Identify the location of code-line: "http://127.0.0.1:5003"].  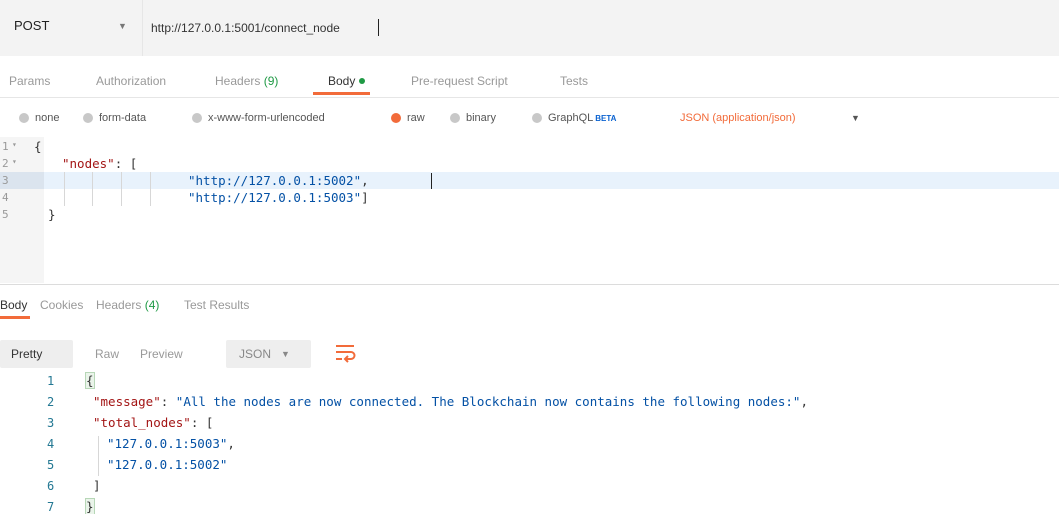
(278, 197).